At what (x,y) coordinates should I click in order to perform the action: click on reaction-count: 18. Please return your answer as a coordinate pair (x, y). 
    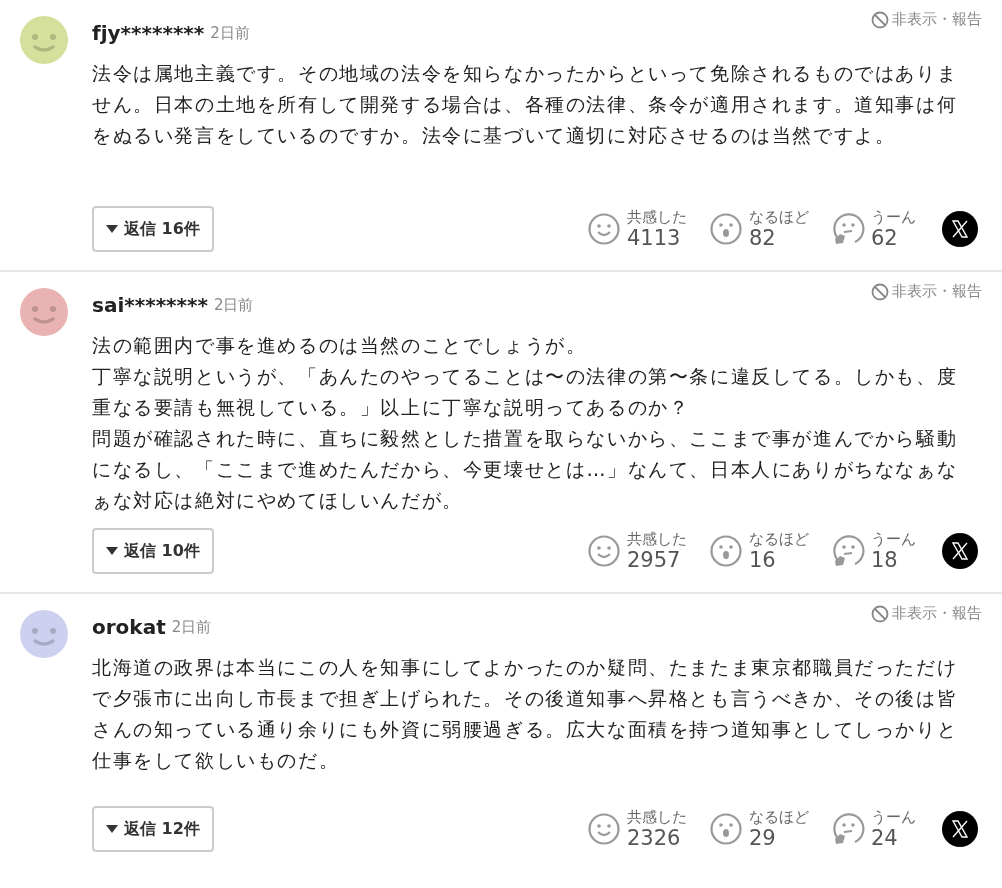
    Looking at the image, I should click on (884, 560).